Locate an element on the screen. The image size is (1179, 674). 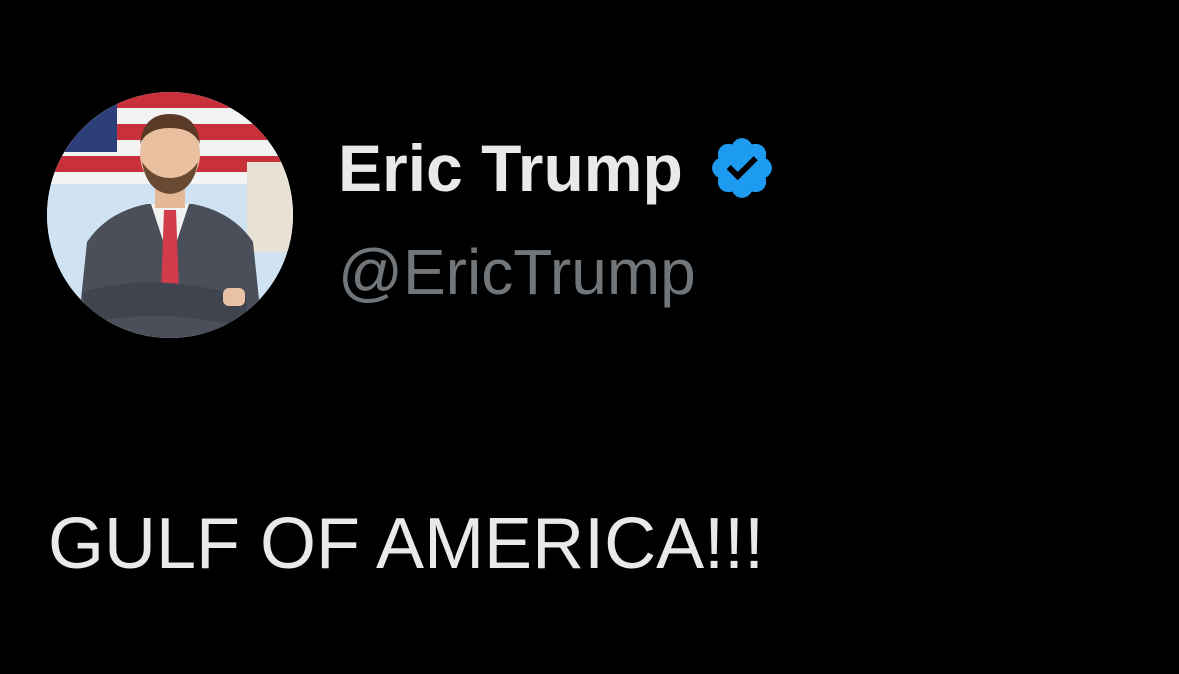
verified-badge-icon is located at coordinates (742, 168).